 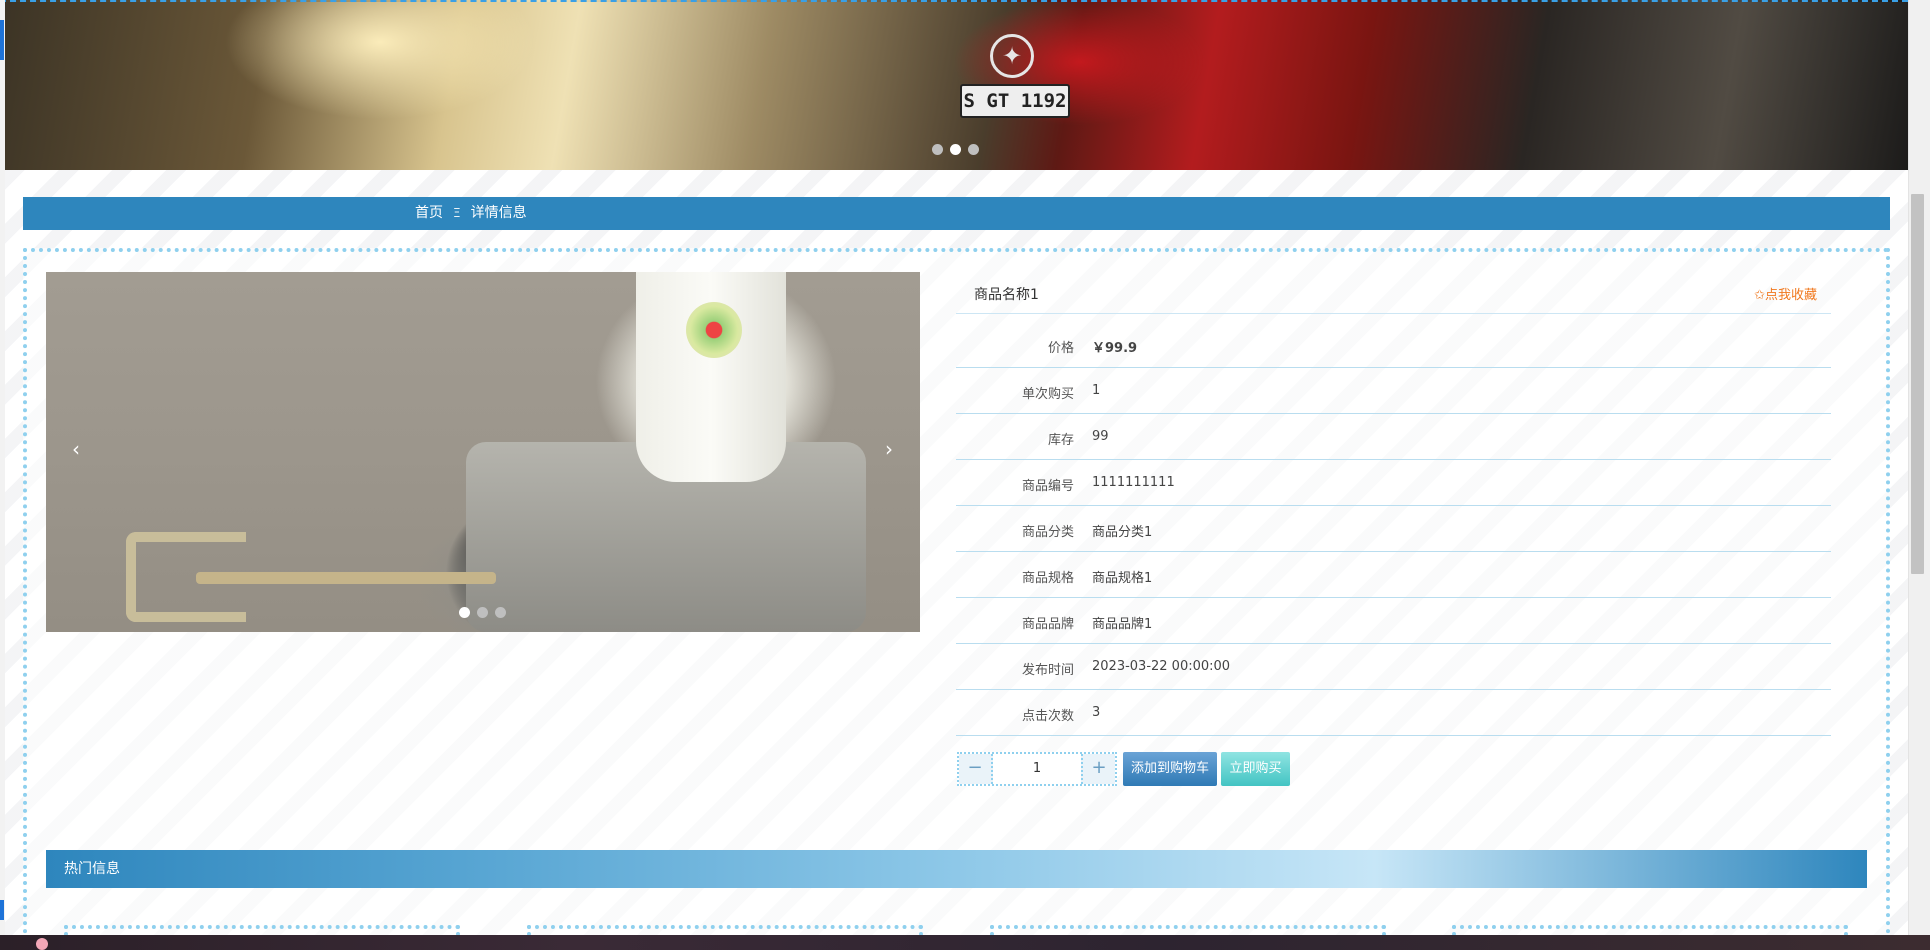 I want to click on breadcrumb: 首页 Ξ 详情信息, so click(x=956, y=213).